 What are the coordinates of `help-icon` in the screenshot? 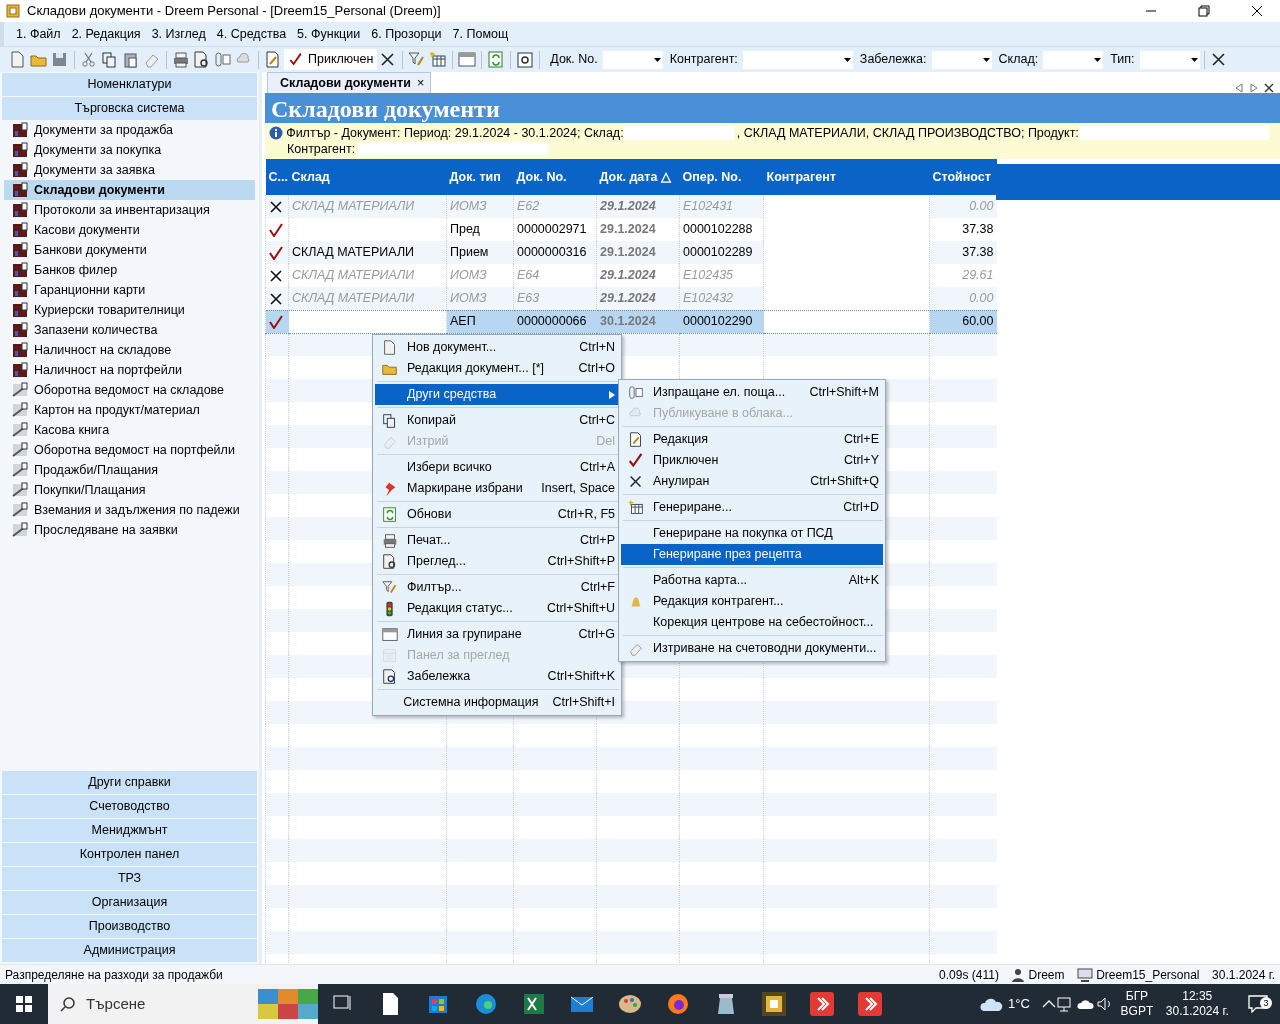 It's located at (525, 59).